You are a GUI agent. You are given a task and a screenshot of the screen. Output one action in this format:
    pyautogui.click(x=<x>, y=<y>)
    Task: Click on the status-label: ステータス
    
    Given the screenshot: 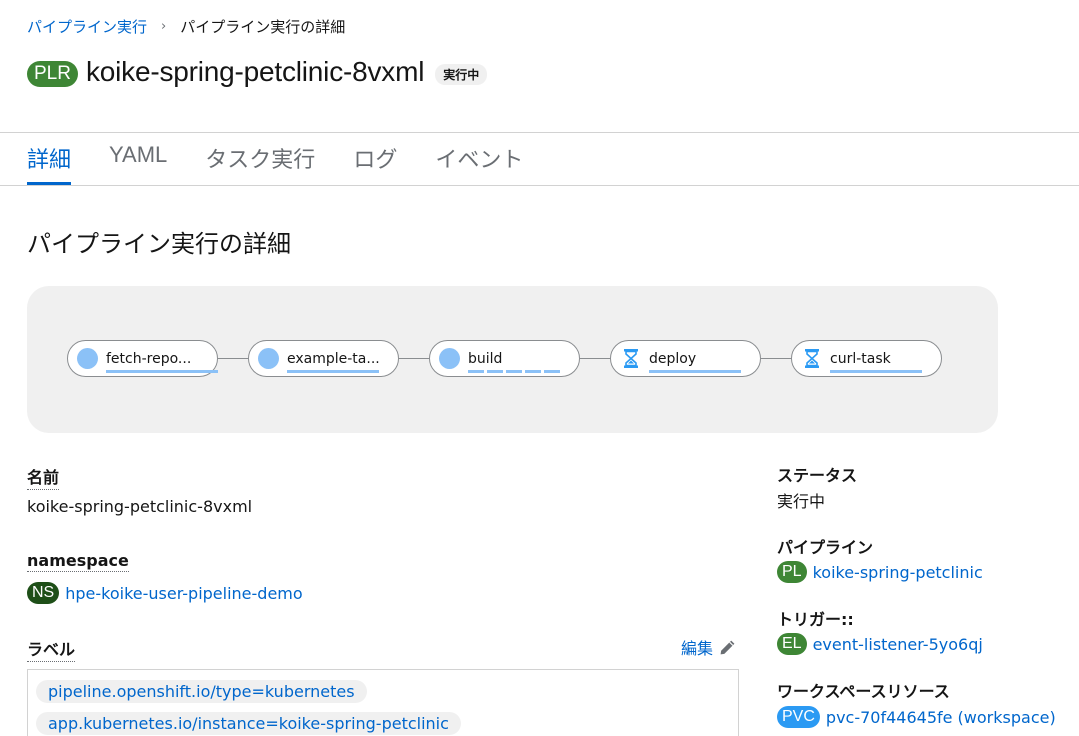 What is the action you would take?
    pyautogui.click(x=817, y=475)
    